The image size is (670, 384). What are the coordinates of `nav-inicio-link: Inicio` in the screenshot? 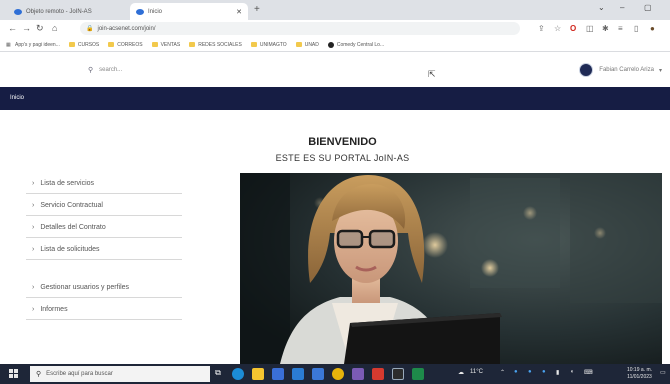 It's located at (17, 98).